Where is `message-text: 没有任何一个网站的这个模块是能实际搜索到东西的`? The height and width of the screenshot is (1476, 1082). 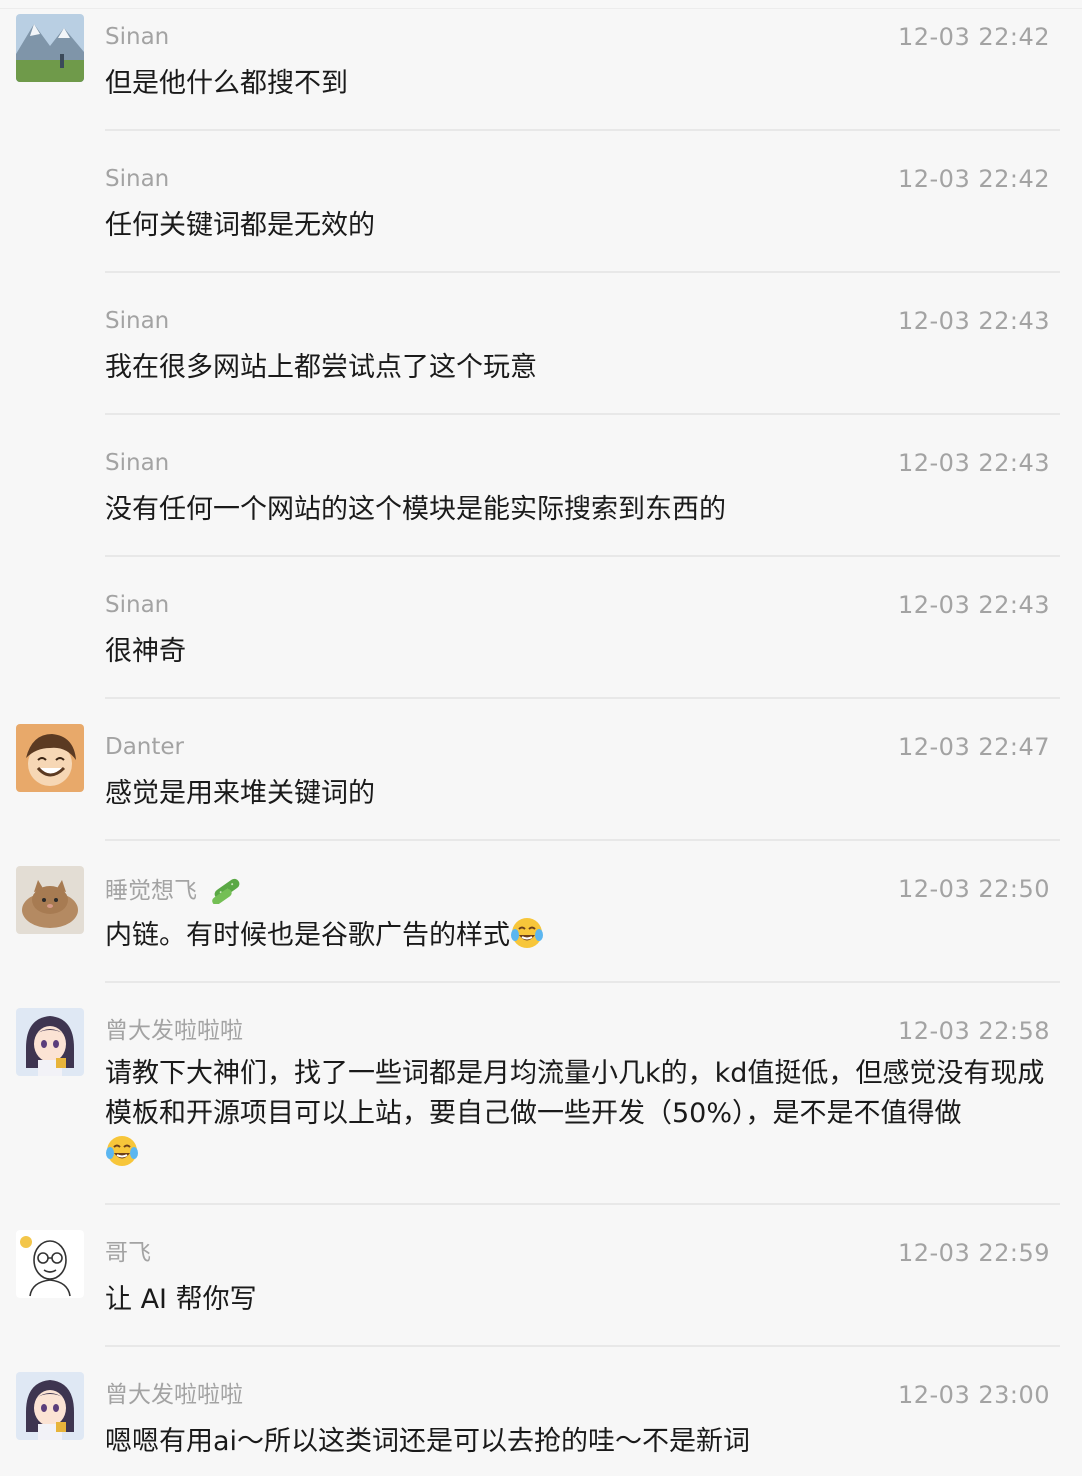 message-text: 没有任何一个网站的这个模块是能实际搜索到东西的 is located at coordinates (415, 509).